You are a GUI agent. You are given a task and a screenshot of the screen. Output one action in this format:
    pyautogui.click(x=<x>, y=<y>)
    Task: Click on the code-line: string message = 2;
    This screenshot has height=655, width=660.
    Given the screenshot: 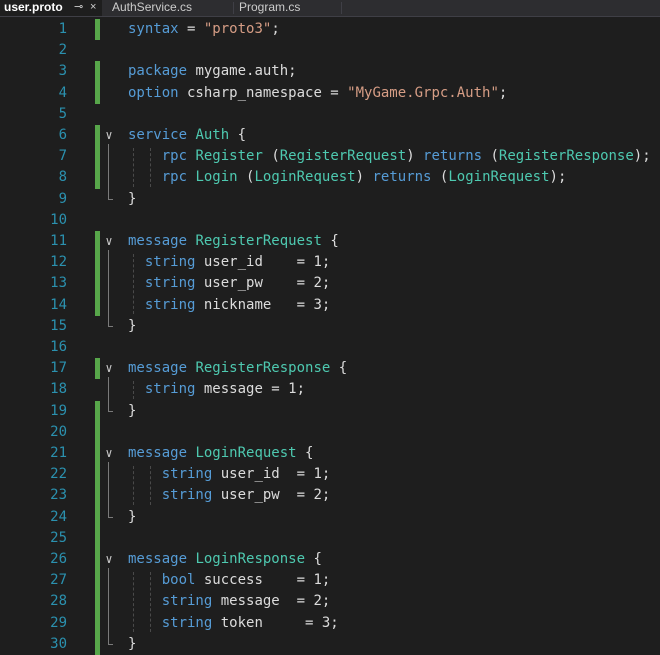 What is the action you would take?
    pyautogui.click(x=229, y=601)
    